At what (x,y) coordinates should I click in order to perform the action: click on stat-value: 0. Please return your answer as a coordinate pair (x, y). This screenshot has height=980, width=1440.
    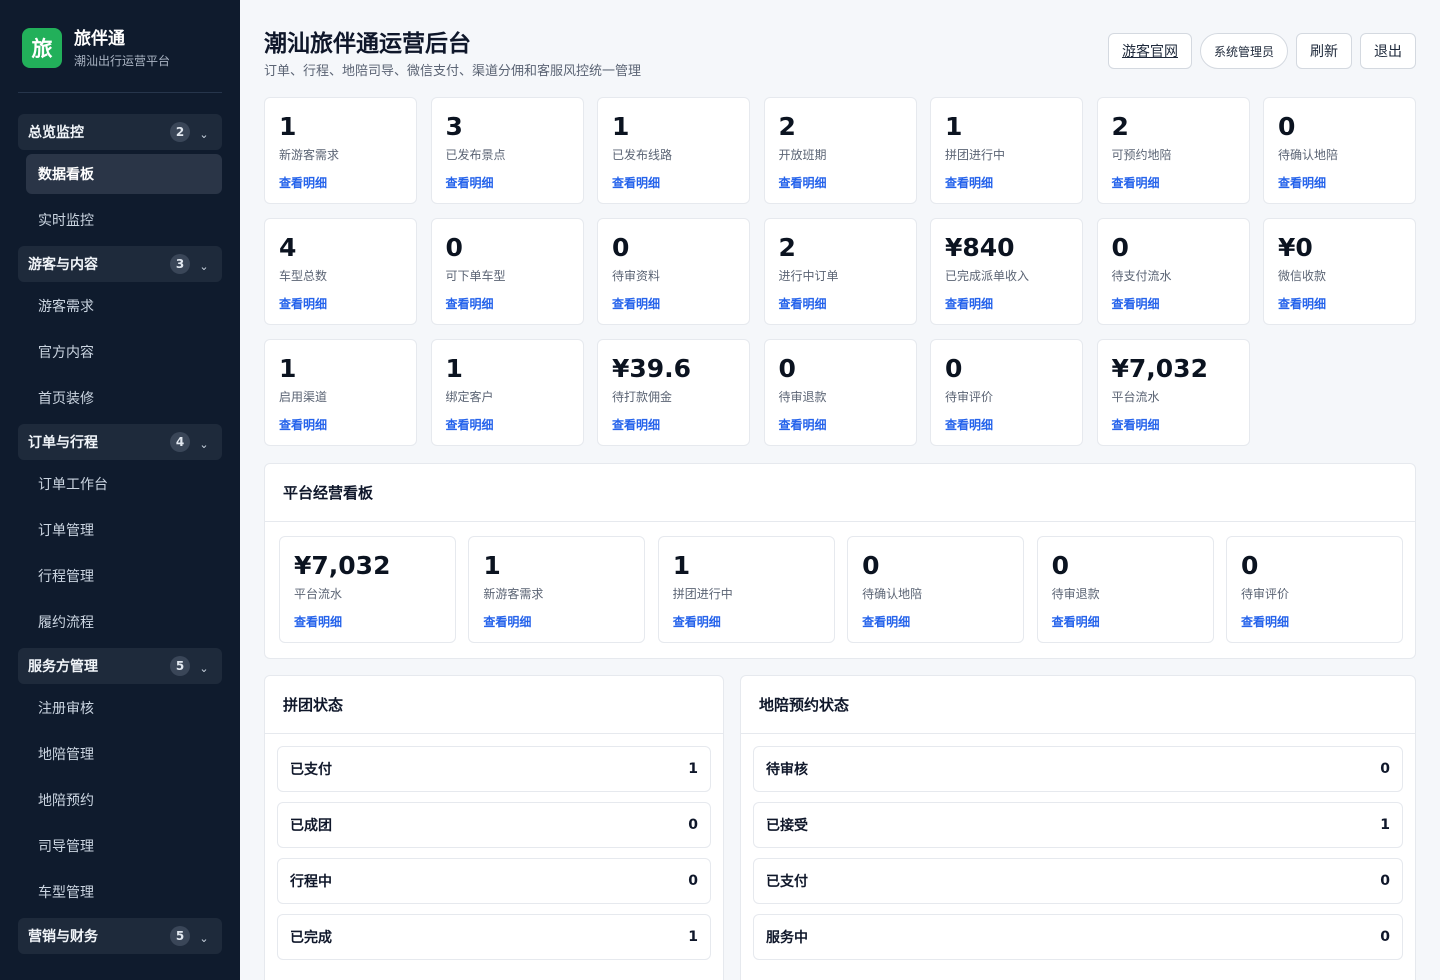
    Looking at the image, I should click on (1287, 126).